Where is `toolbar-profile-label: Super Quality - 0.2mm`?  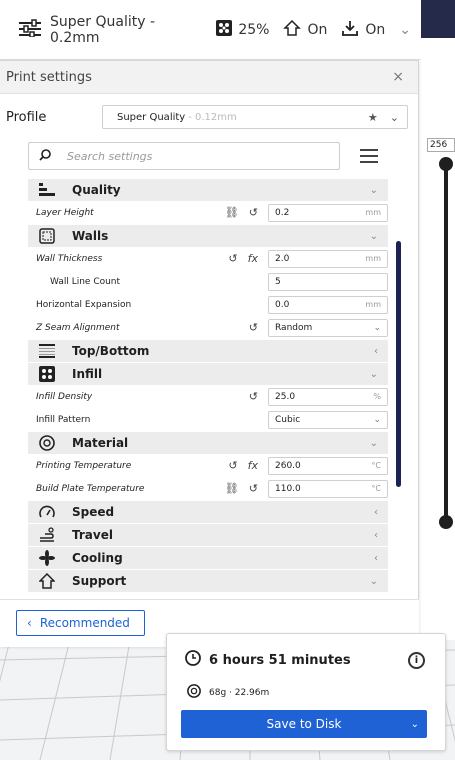
toolbar-profile-label: Super Quality - 0.2mm is located at coordinates (102, 29).